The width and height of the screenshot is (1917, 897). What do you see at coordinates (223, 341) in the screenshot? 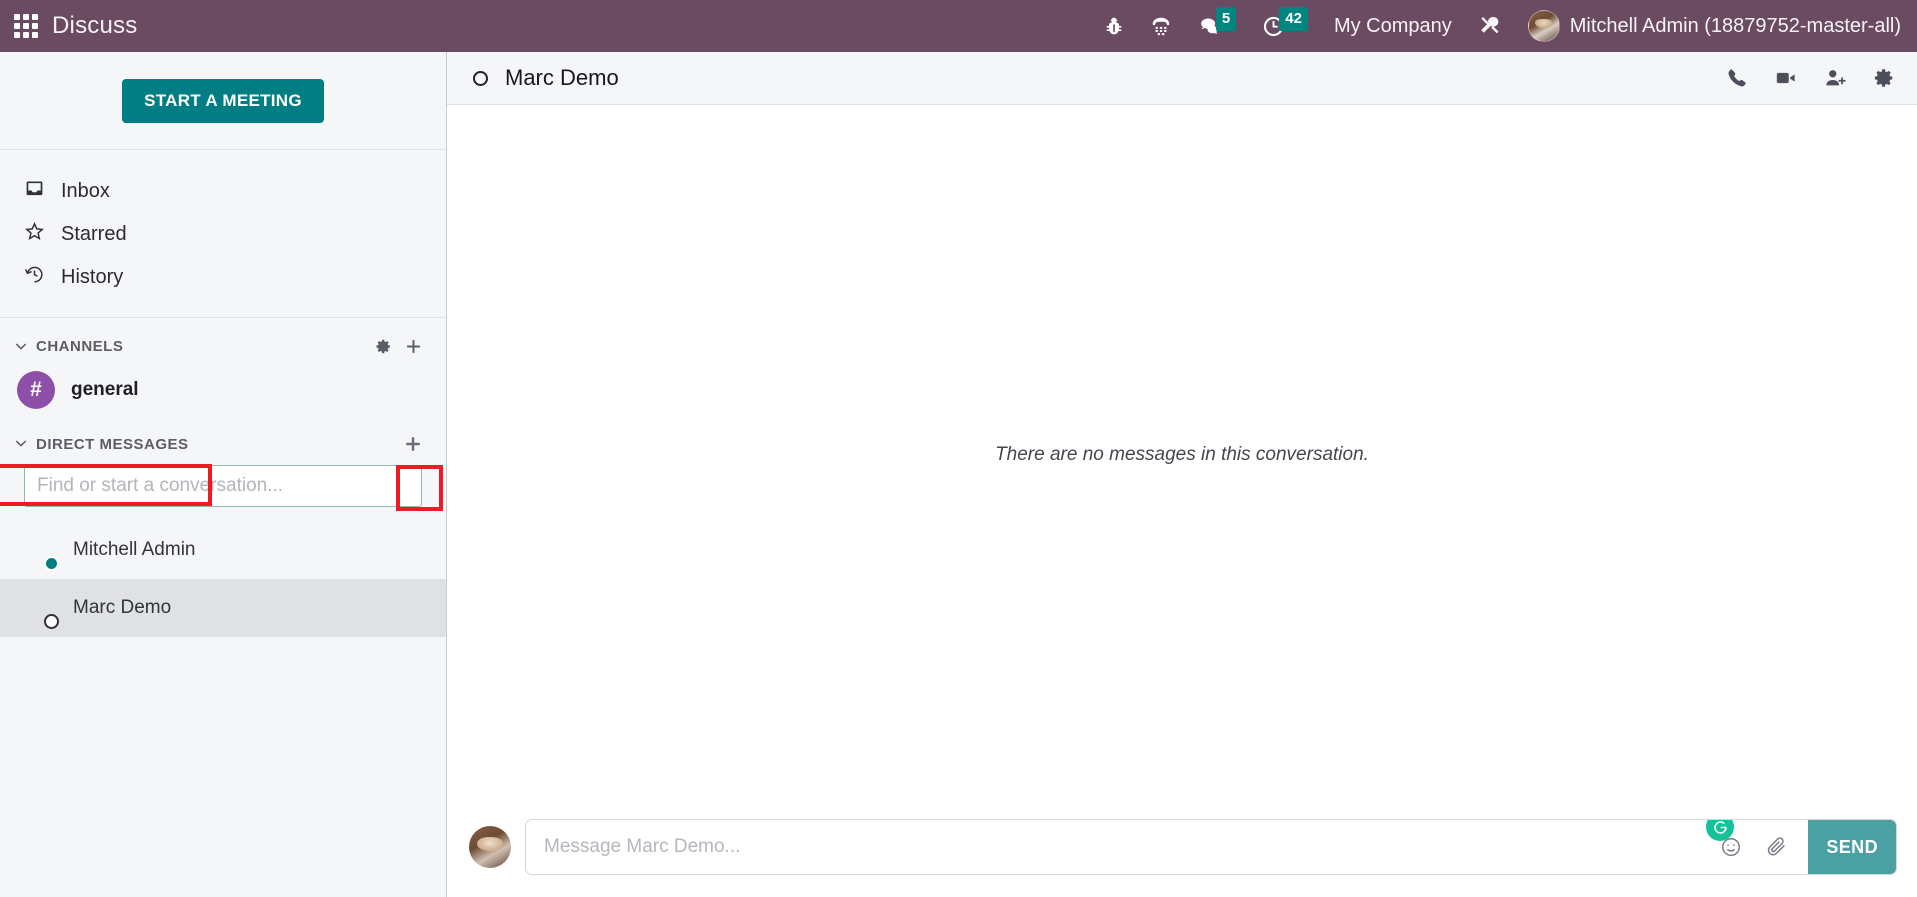
I see `channels-section-header: CHANNELS` at bounding box center [223, 341].